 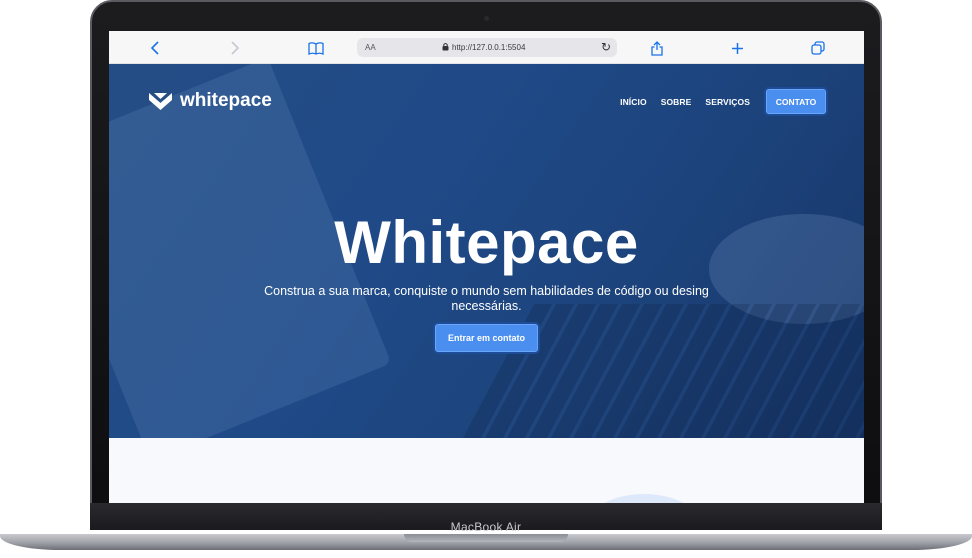 I want to click on url-text: http://127.0.0.1:5504, so click(x=489, y=47).